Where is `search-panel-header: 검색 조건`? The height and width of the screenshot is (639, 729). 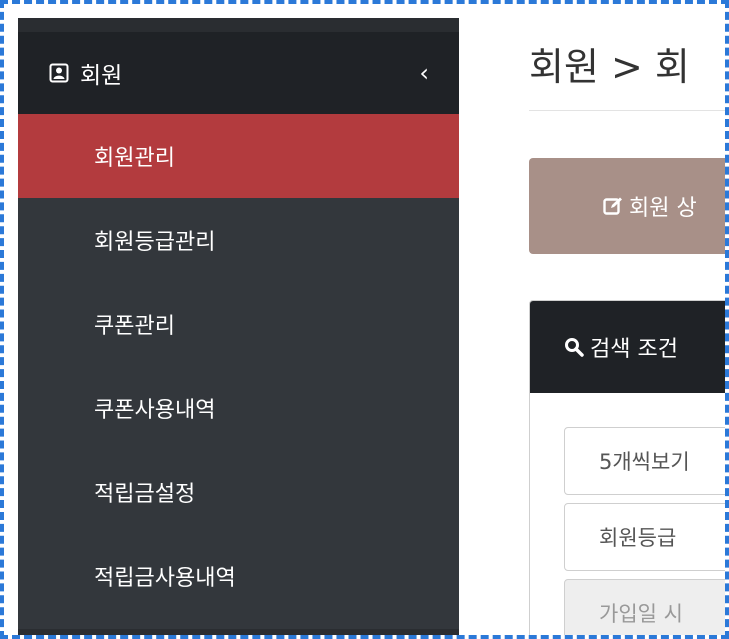
search-panel-header: 검색 조건 is located at coordinates (627, 347).